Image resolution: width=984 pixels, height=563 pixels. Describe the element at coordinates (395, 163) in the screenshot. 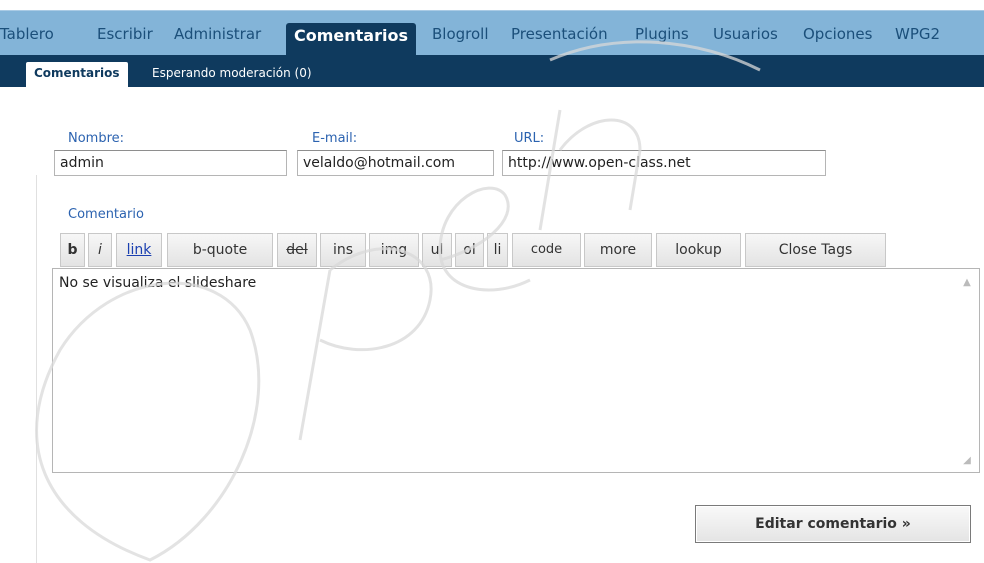

I see `email-field` at that location.